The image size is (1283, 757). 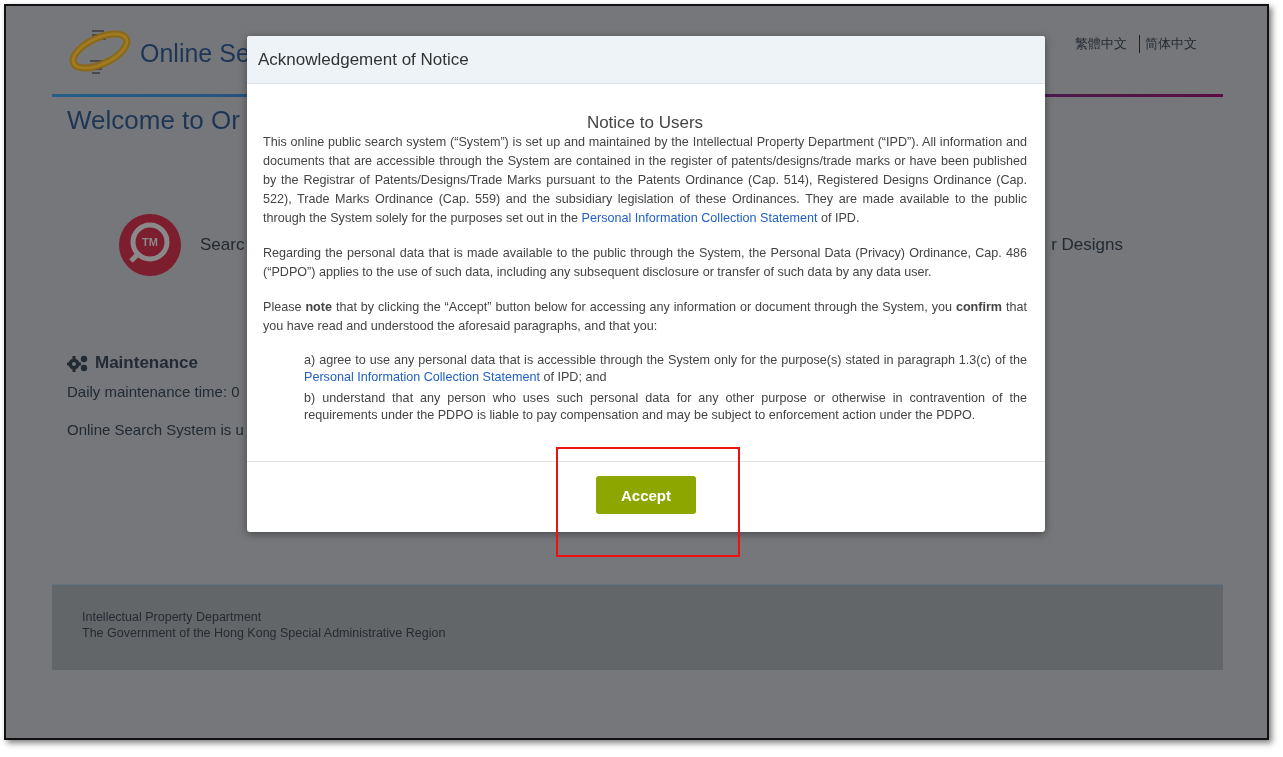 I want to click on notice-paragraph: This online public search system (“System”) is set up and maintained by the Intellectual Property Department (“IPD”). All information and documents that are accessible through the System are contained in the register of patents/designs/trade marks or have been published by the Registrar of Patents/Designs/Trade Marks pursuant to the Patents Ordinance (Cap. 514), Registered Designs Ordinance (Cap. 522), Trade Marks Ordinance (Cap. 559) and the subsidiary legislation of these Ordinances. They are made available to the public through the System solely for the purposes set out in the Personal Information Collection Statement of IPD., so click(x=645, y=180).